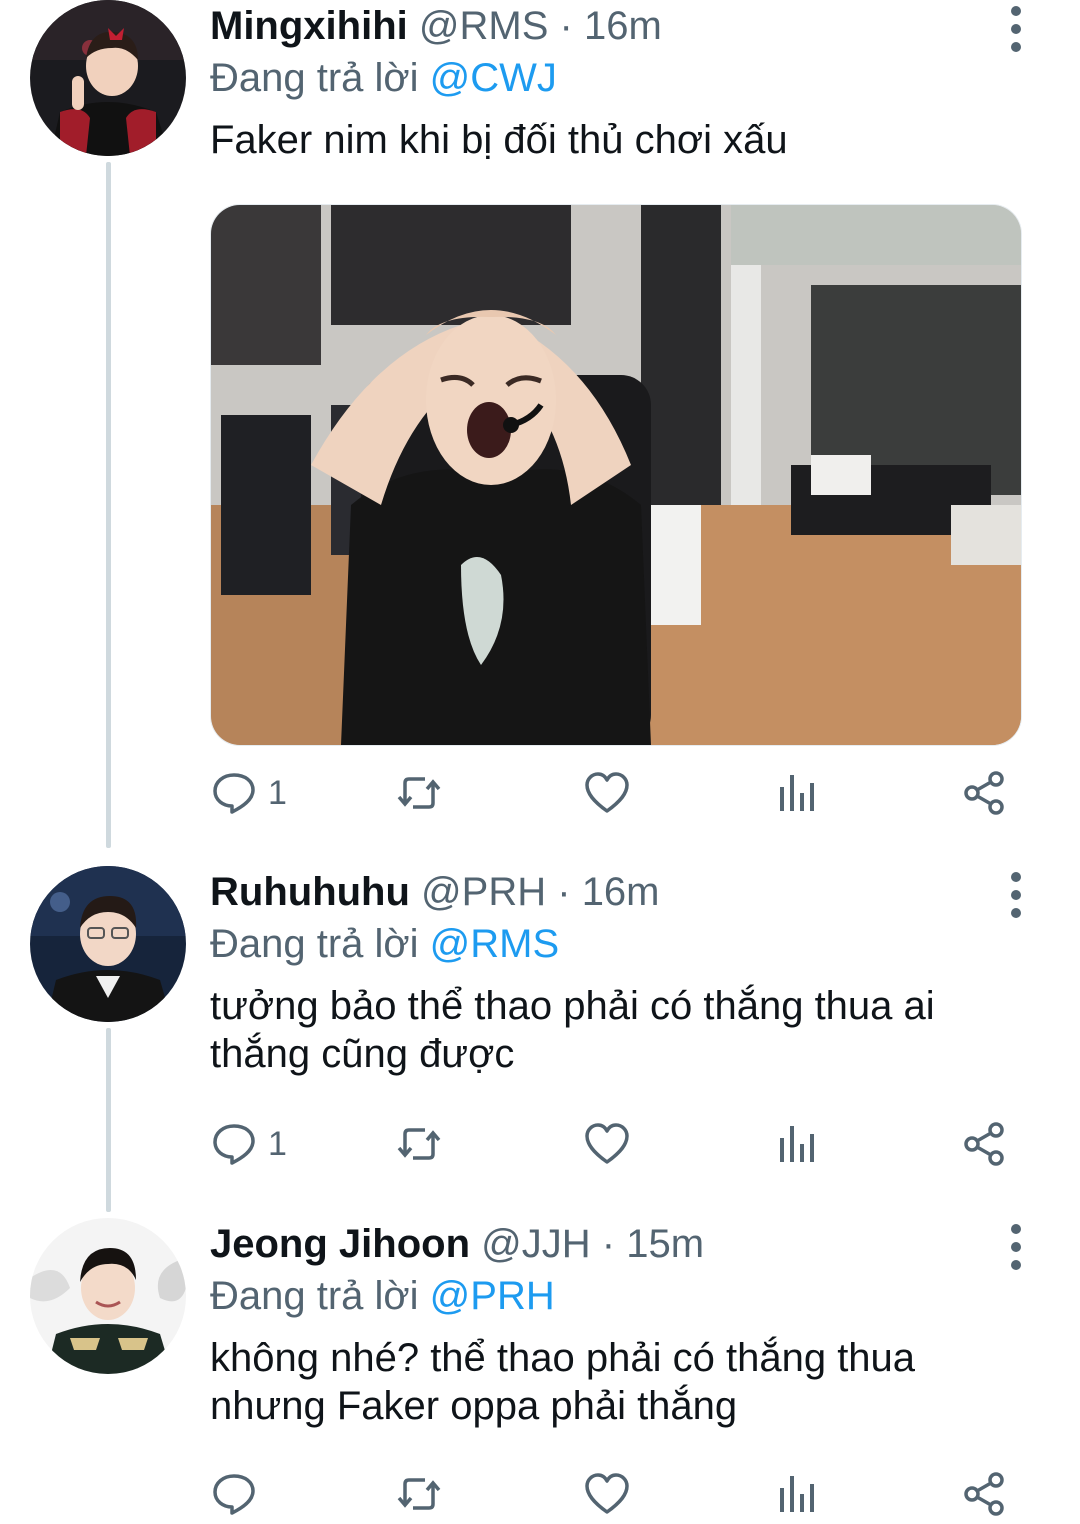  I want to click on reply-context: Đang trả lời @PRH, so click(620, 1296).